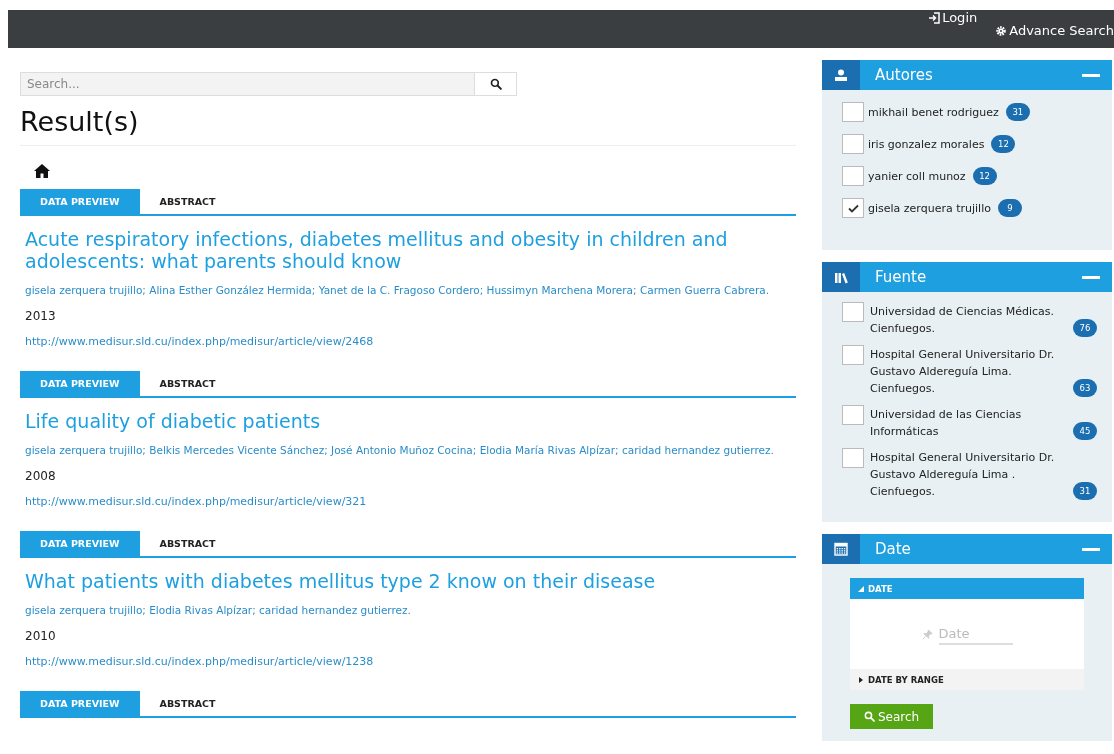  Describe the element at coordinates (1085, 328) in the screenshot. I see `count-badge: 76` at that location.